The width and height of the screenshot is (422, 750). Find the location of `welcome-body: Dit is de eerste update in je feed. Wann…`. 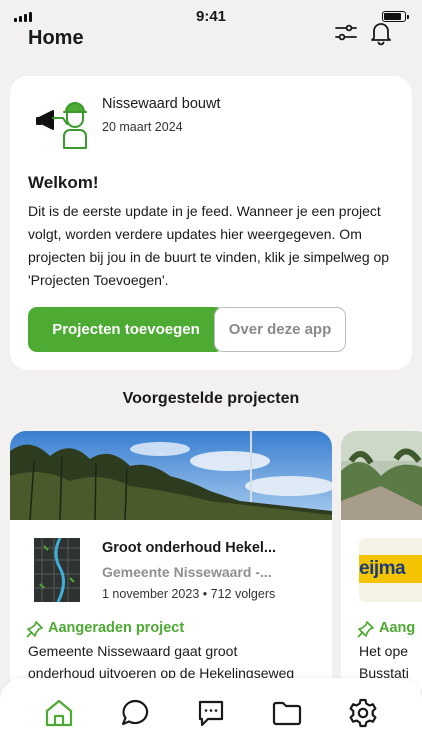

welcome-body: Dit is de eerste update in je feed. Wann… is located at coordinates (209, 245).